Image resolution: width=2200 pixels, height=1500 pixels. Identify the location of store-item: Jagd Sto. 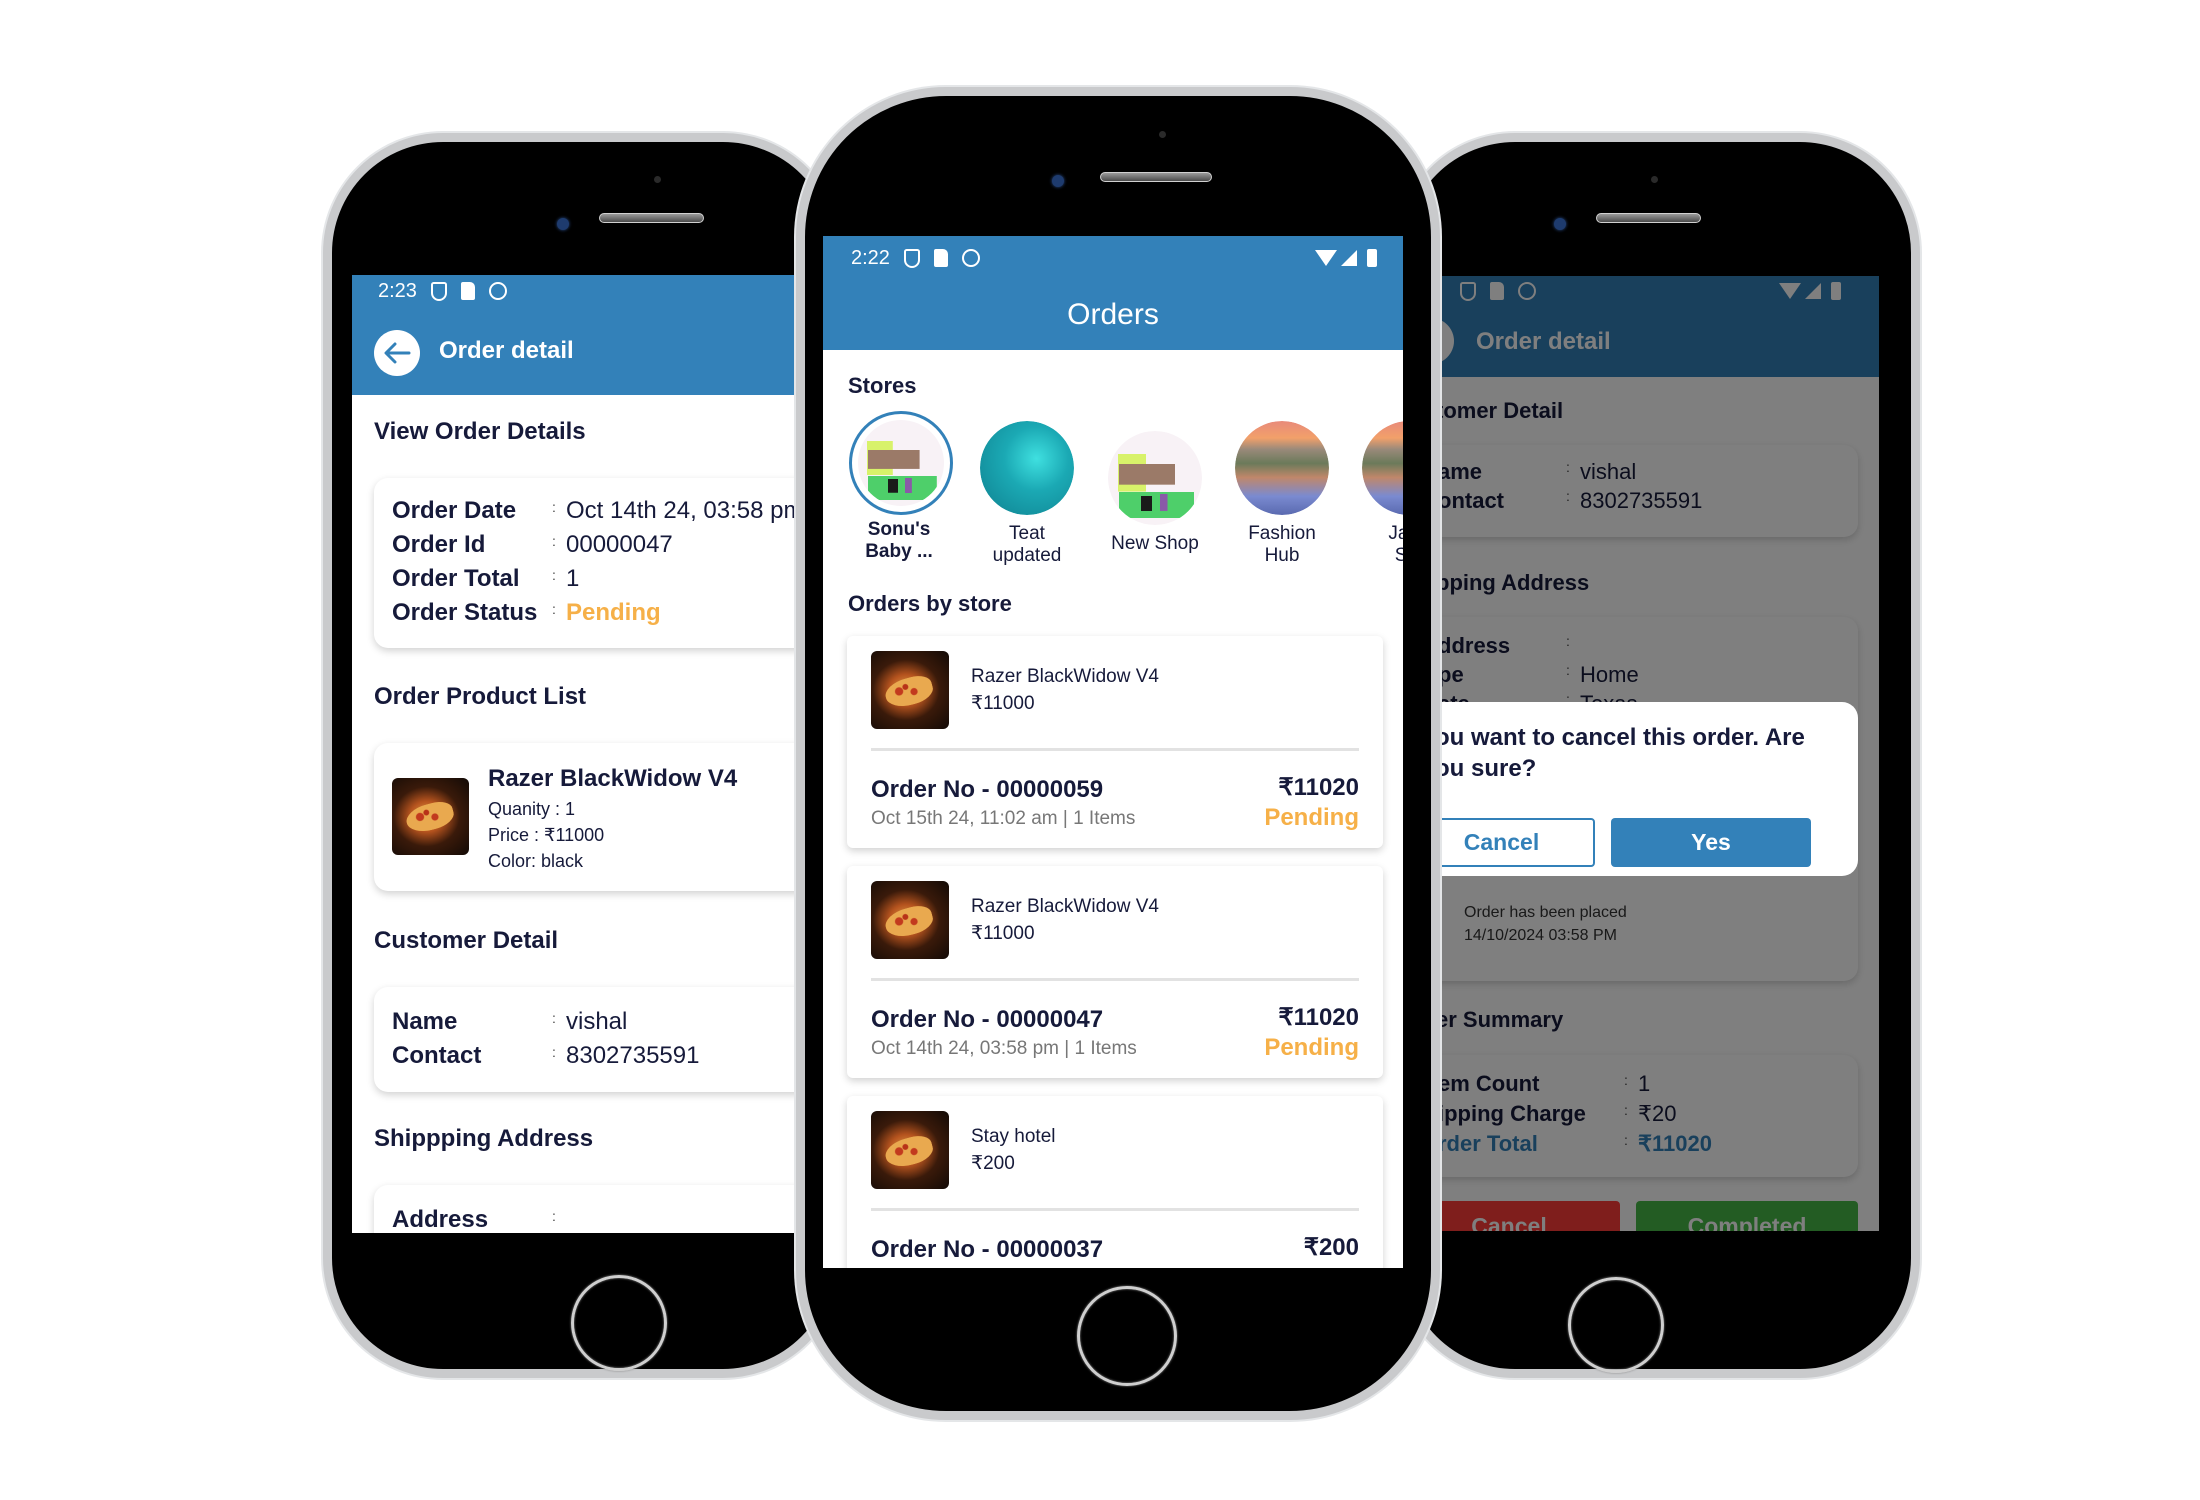
(1381, 494).